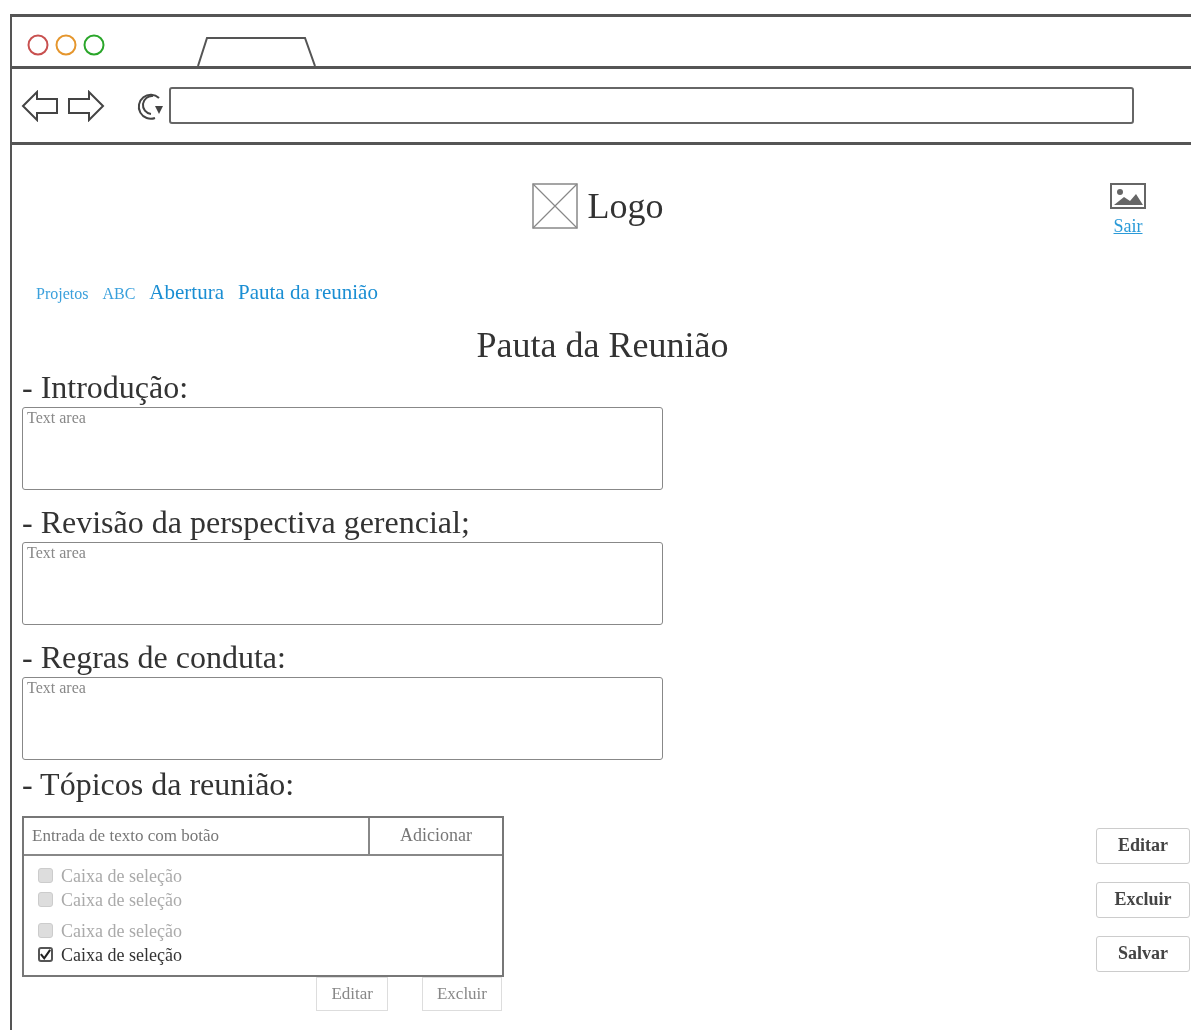  Describe the element at coordinates (651, 105) in the screenshot. I see `address-field` at that location.